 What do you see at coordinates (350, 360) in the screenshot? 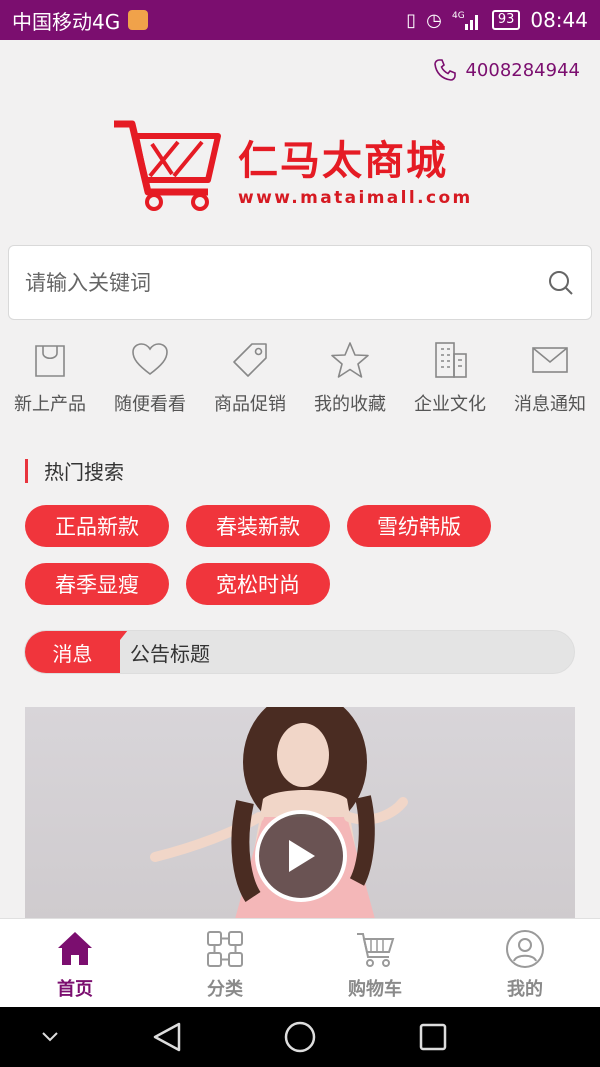
I see `star-icon` at bounding box center [350, 360].